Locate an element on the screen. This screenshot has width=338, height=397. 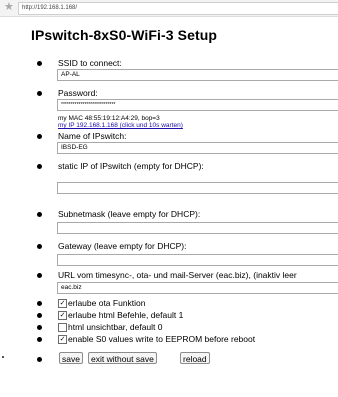
subnet-input is located at coordinates (197, 228).